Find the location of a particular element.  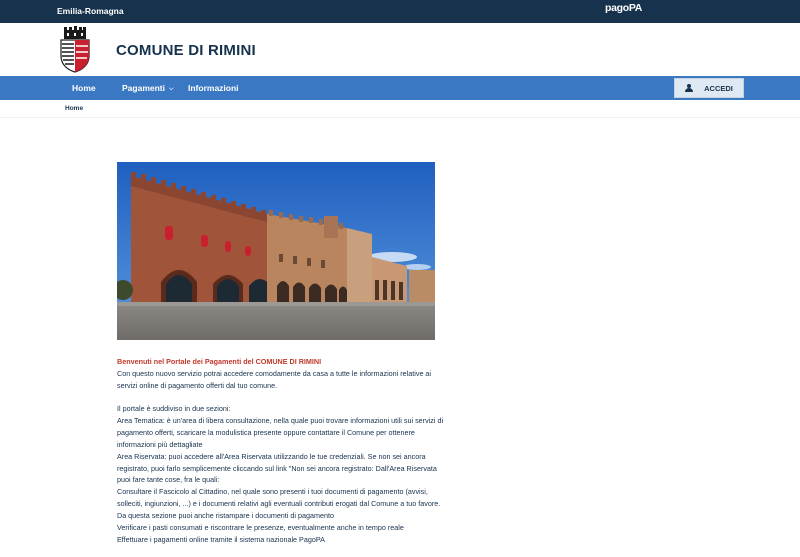

login-button-label: ACCEDI is located at coordinates (718, 88).